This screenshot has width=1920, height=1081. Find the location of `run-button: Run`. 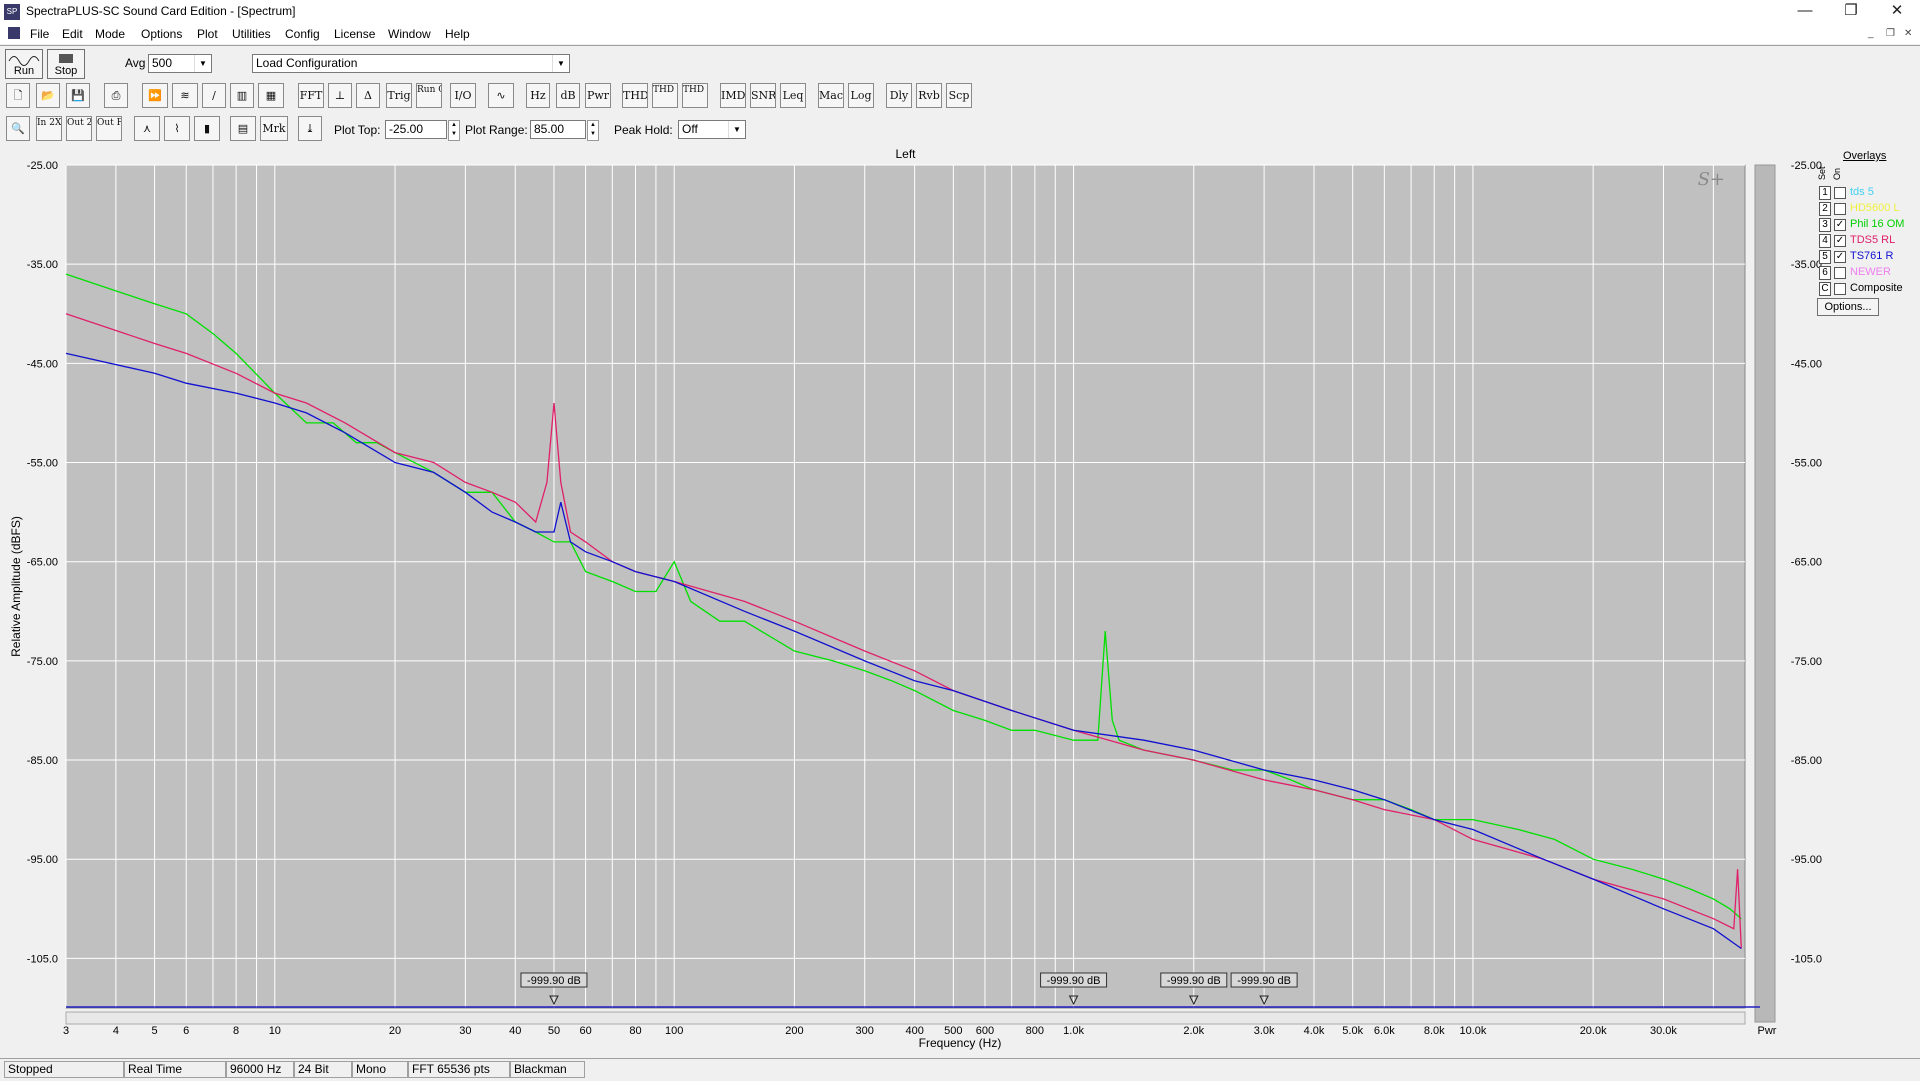

run-button: Run is located at coordinates (24, 64).